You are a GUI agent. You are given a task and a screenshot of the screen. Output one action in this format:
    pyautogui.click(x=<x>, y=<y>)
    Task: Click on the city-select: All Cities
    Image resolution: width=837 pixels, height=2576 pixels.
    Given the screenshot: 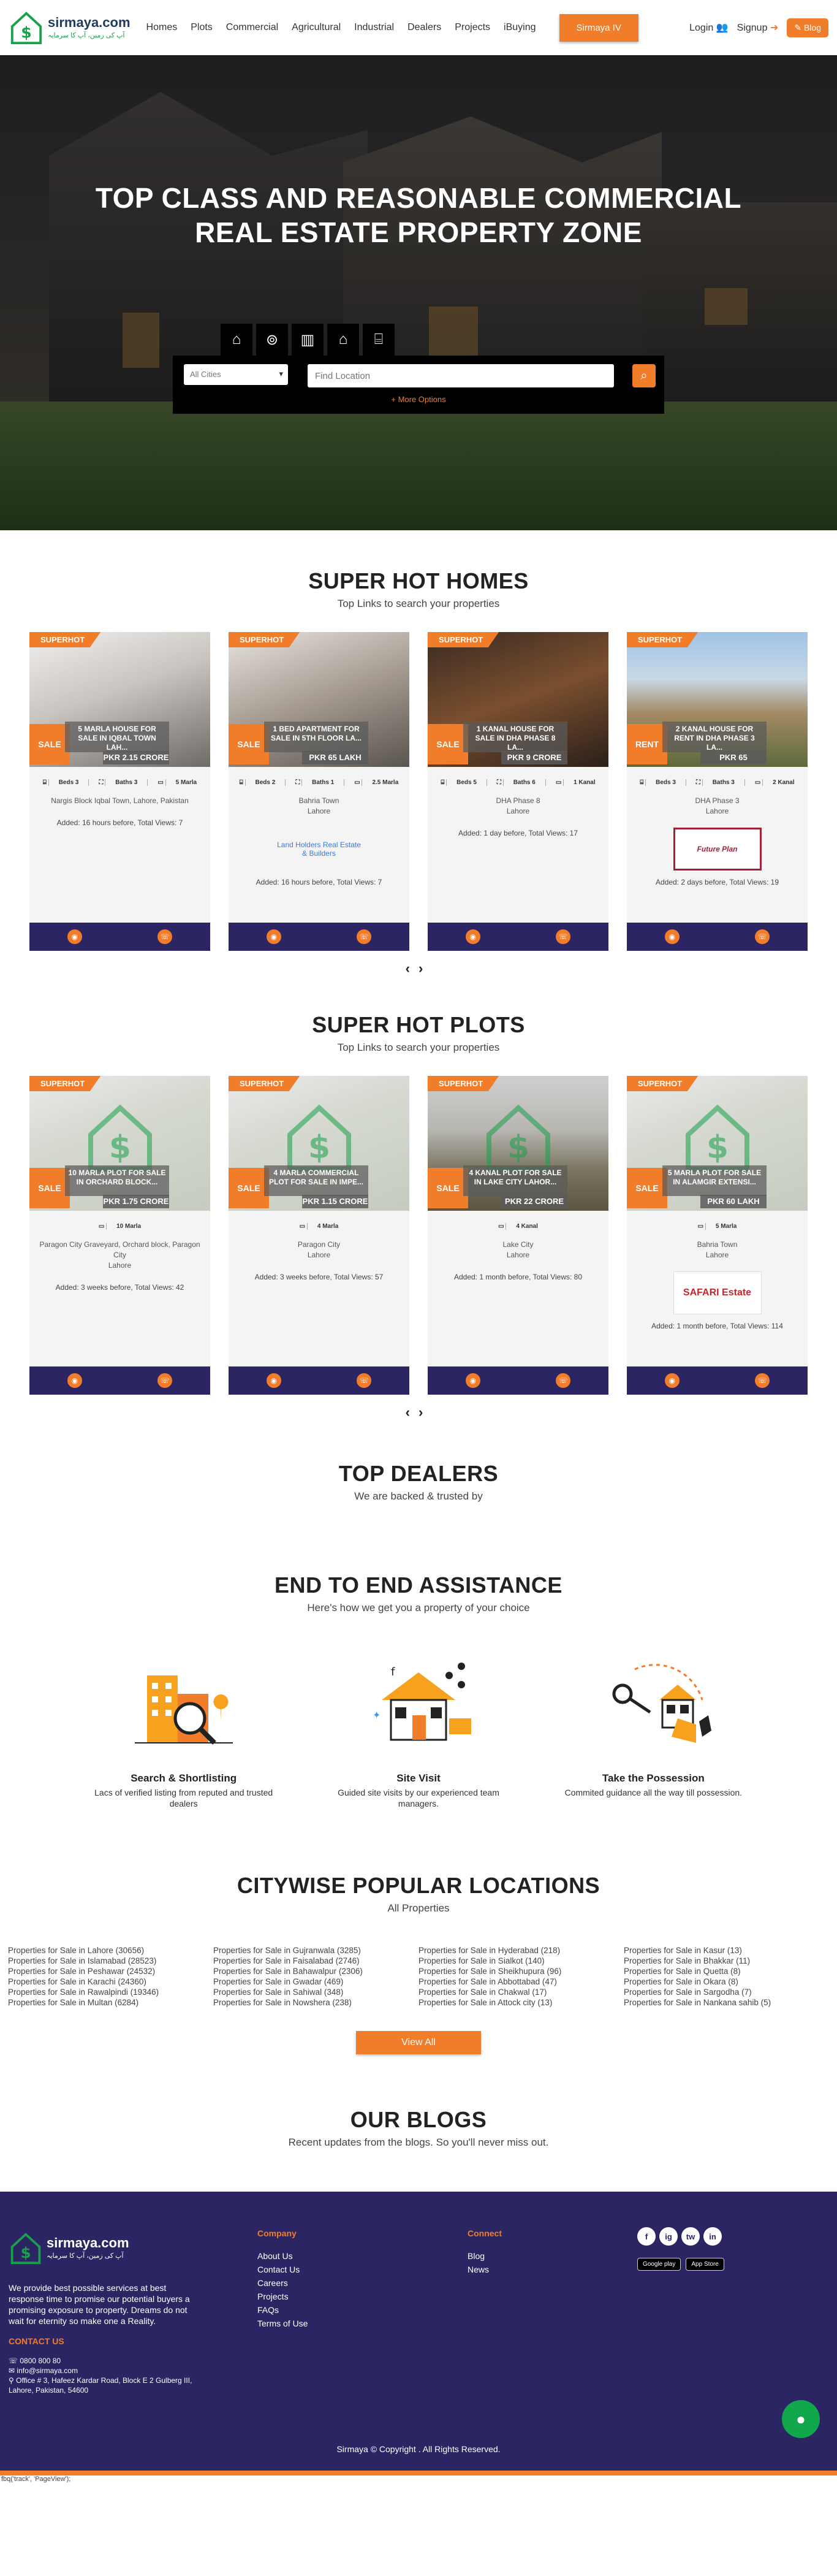 What is the action you would take?
    pyautogui.click(x=236, y=374)
    